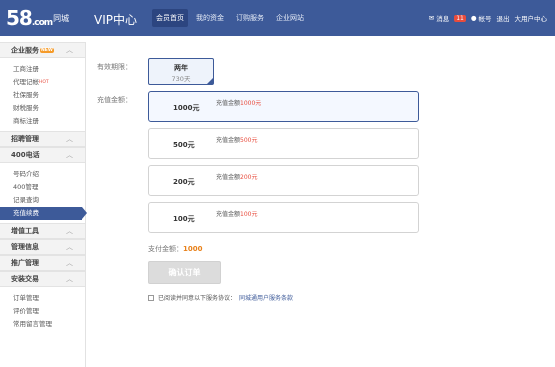  What do you see at coordinates (473, 18) in the screenshot?
I see `user-icon: ●` at bounding box center [473, 18].